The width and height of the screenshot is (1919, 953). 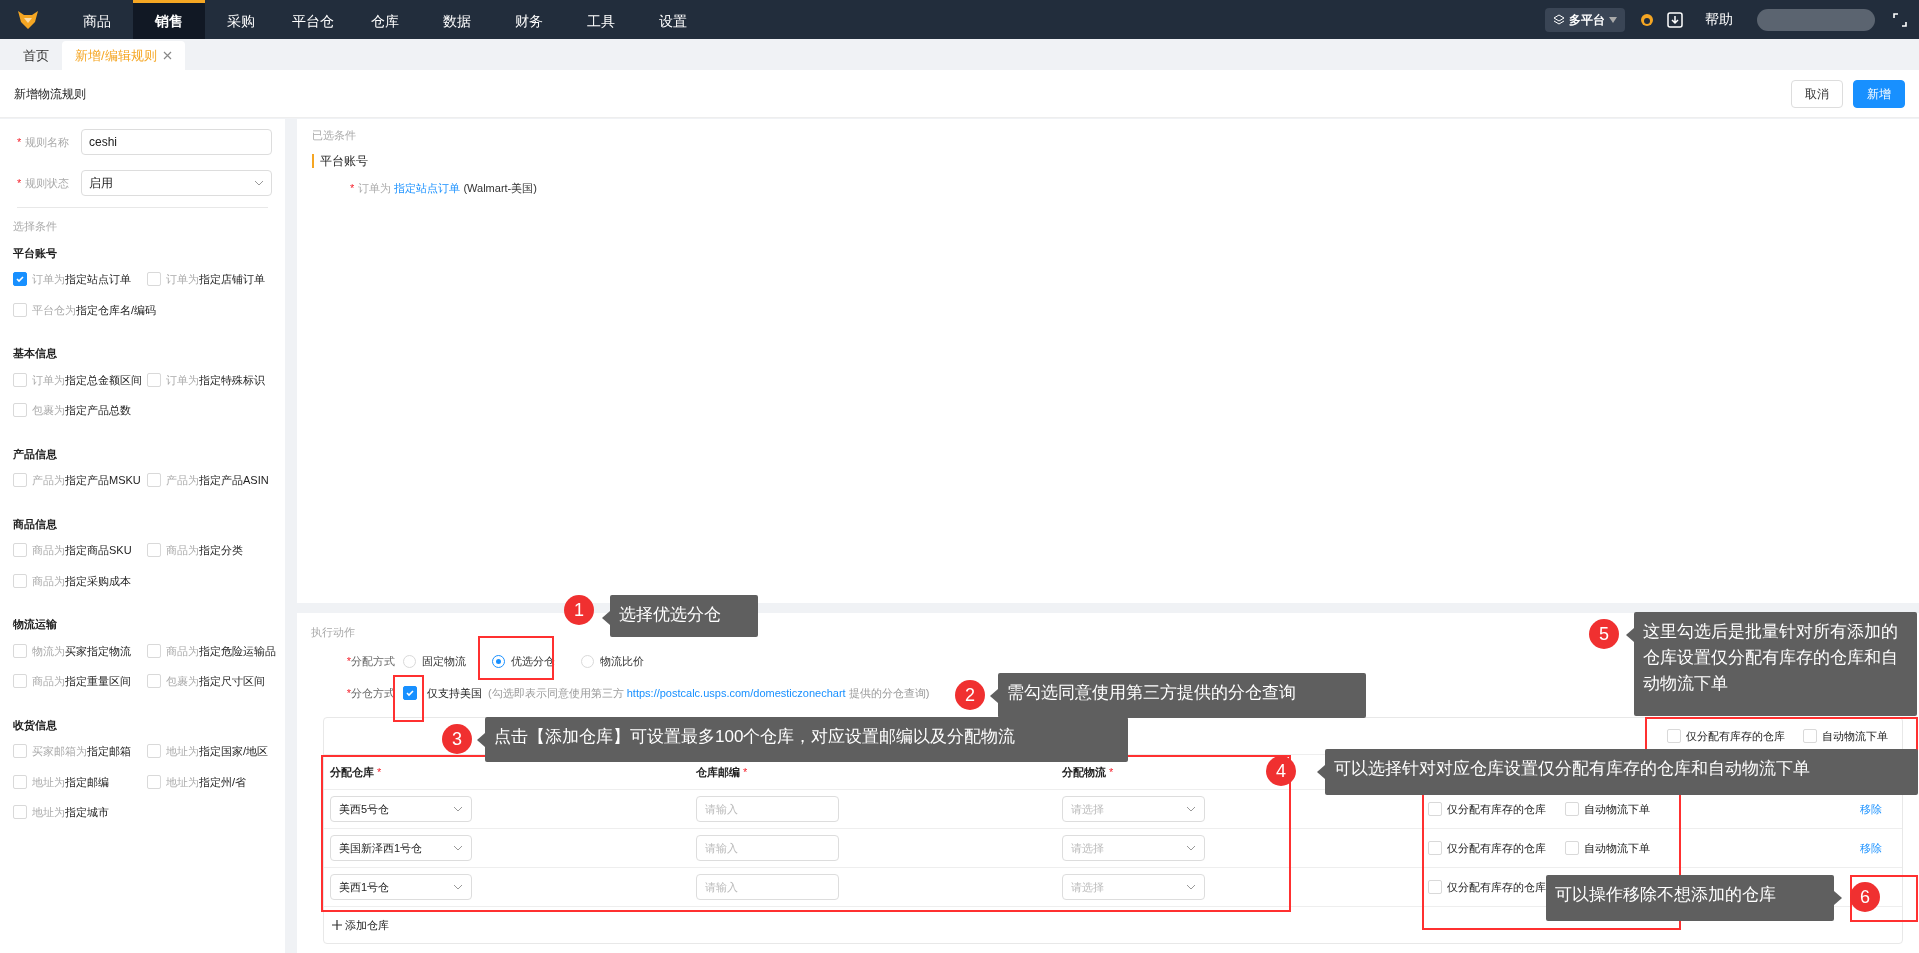 What do you see at coordinates (217, 751) in the screenshot?
I see `condition-label: 地址为指定国家/地区` at bounding box center [217, 751].